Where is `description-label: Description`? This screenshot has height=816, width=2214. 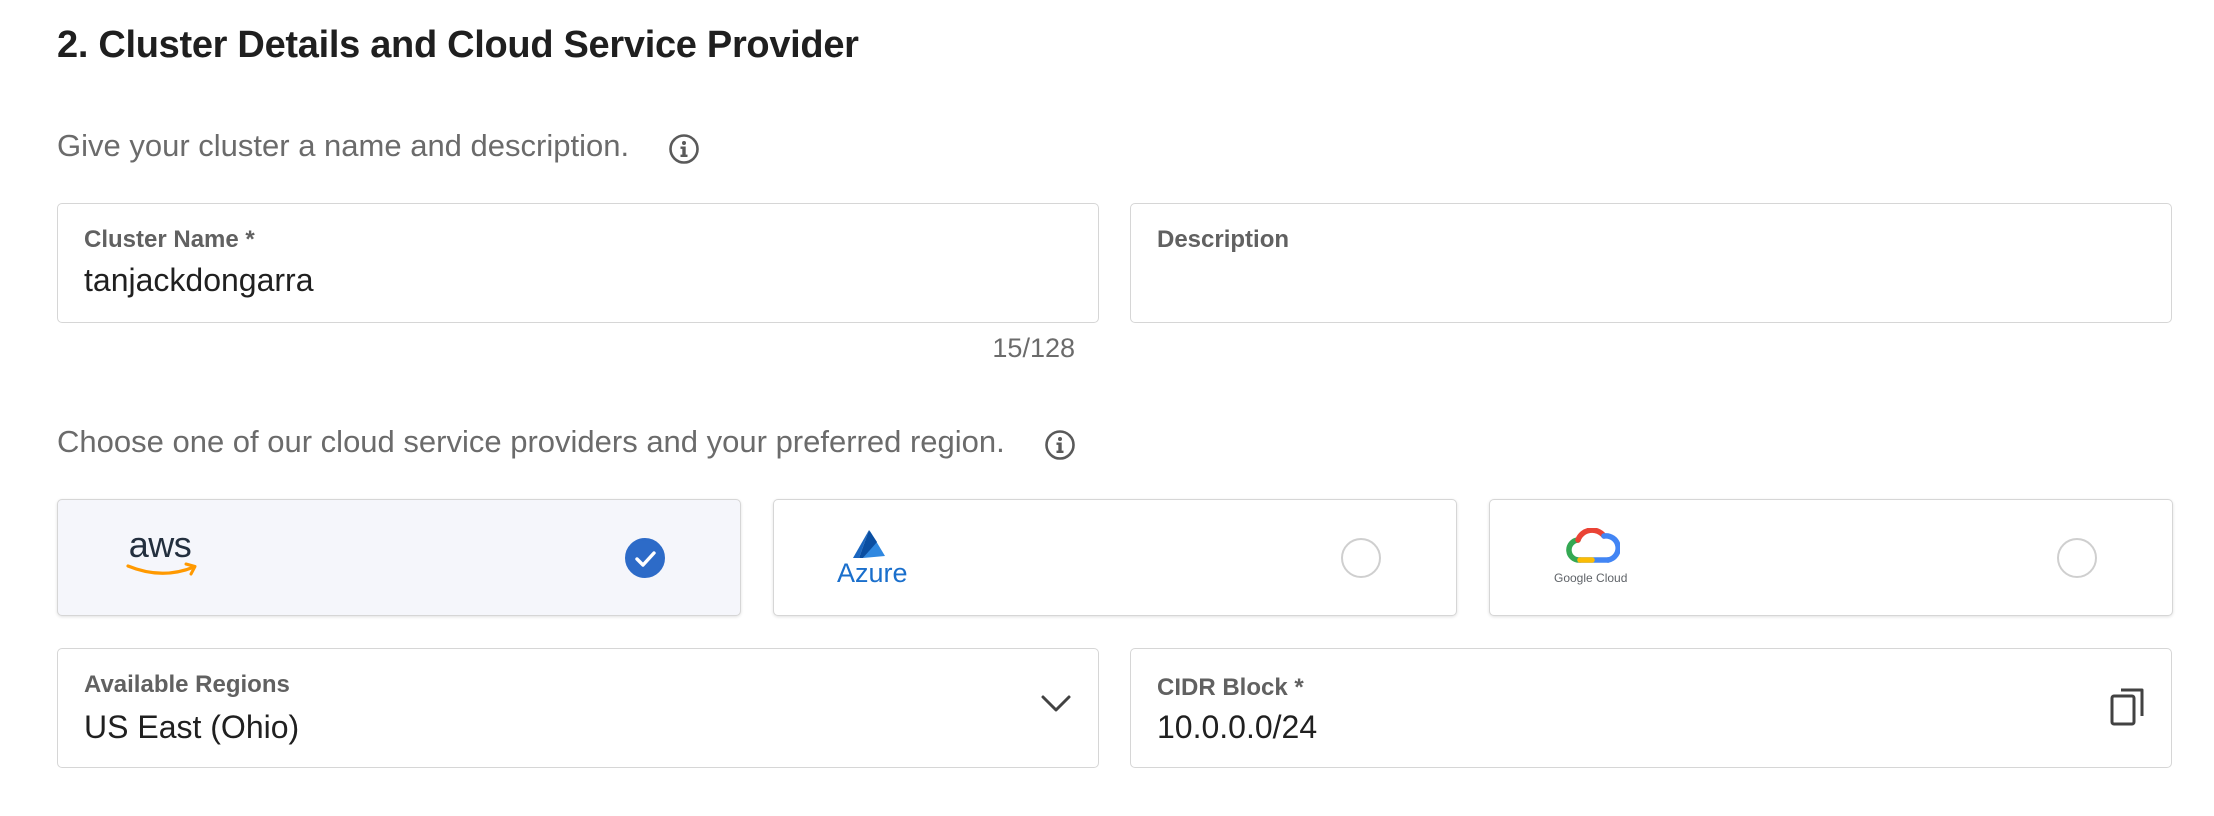
description-label: Description is located at coordinates (1223, 239).